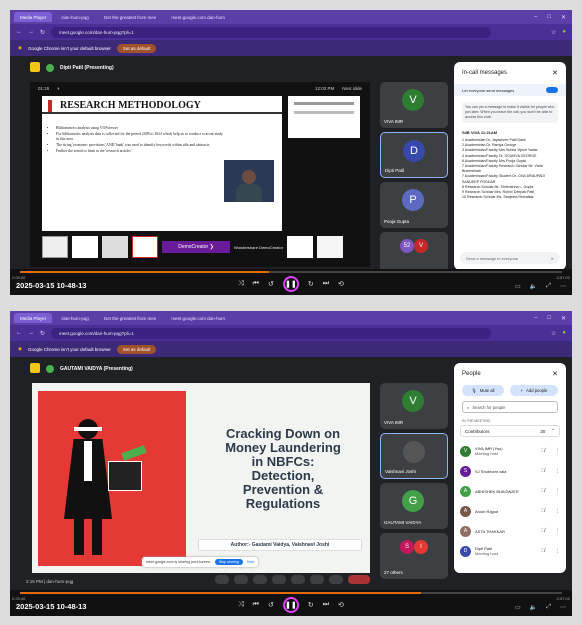 This screenshot has width=582, height=625. What do you see at coordinates (510, 431) in the screenshot?
I see `contributors-header: Contributors 30 ⌃` at bounding box center [510, 431].